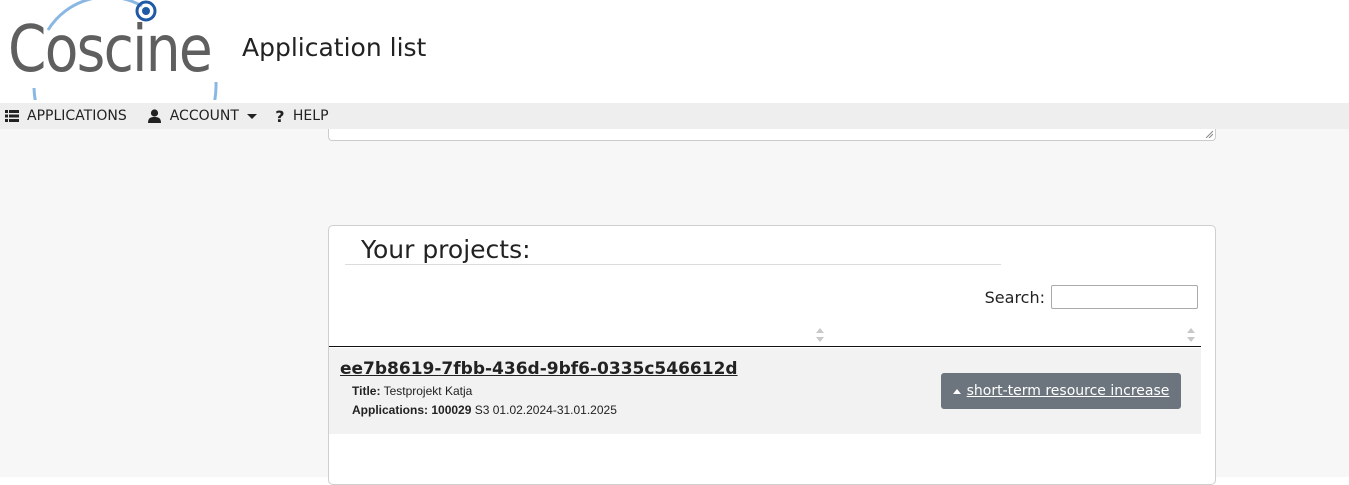 Image resolution: width=1349 pixels, height=485 pixels. I want to click on question-icon: ?, so click(280, 116).